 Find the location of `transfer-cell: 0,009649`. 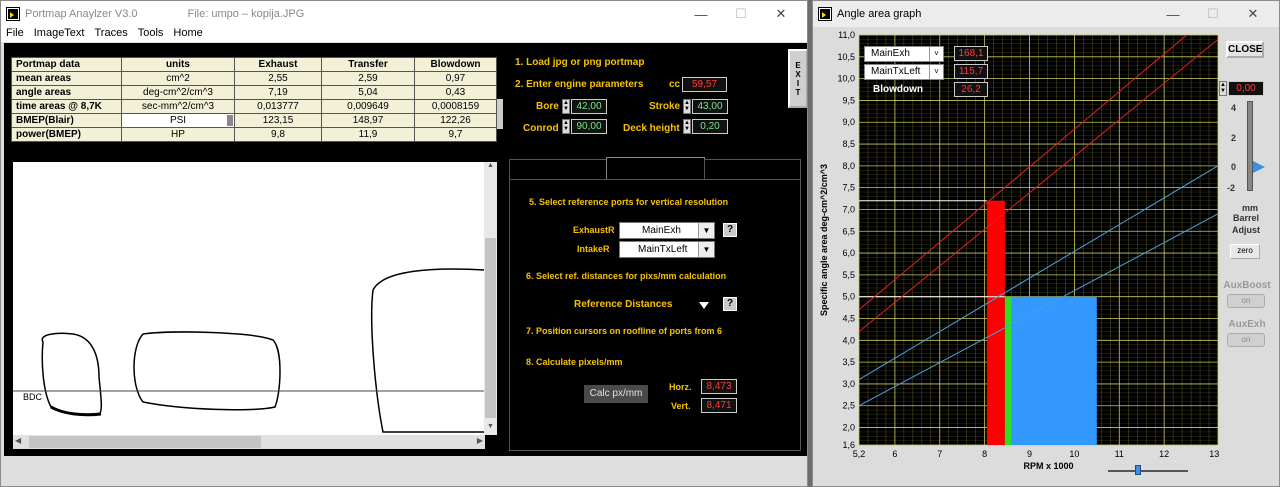

transfer-cell: 0,009649 is located at coordinates (368, 106).